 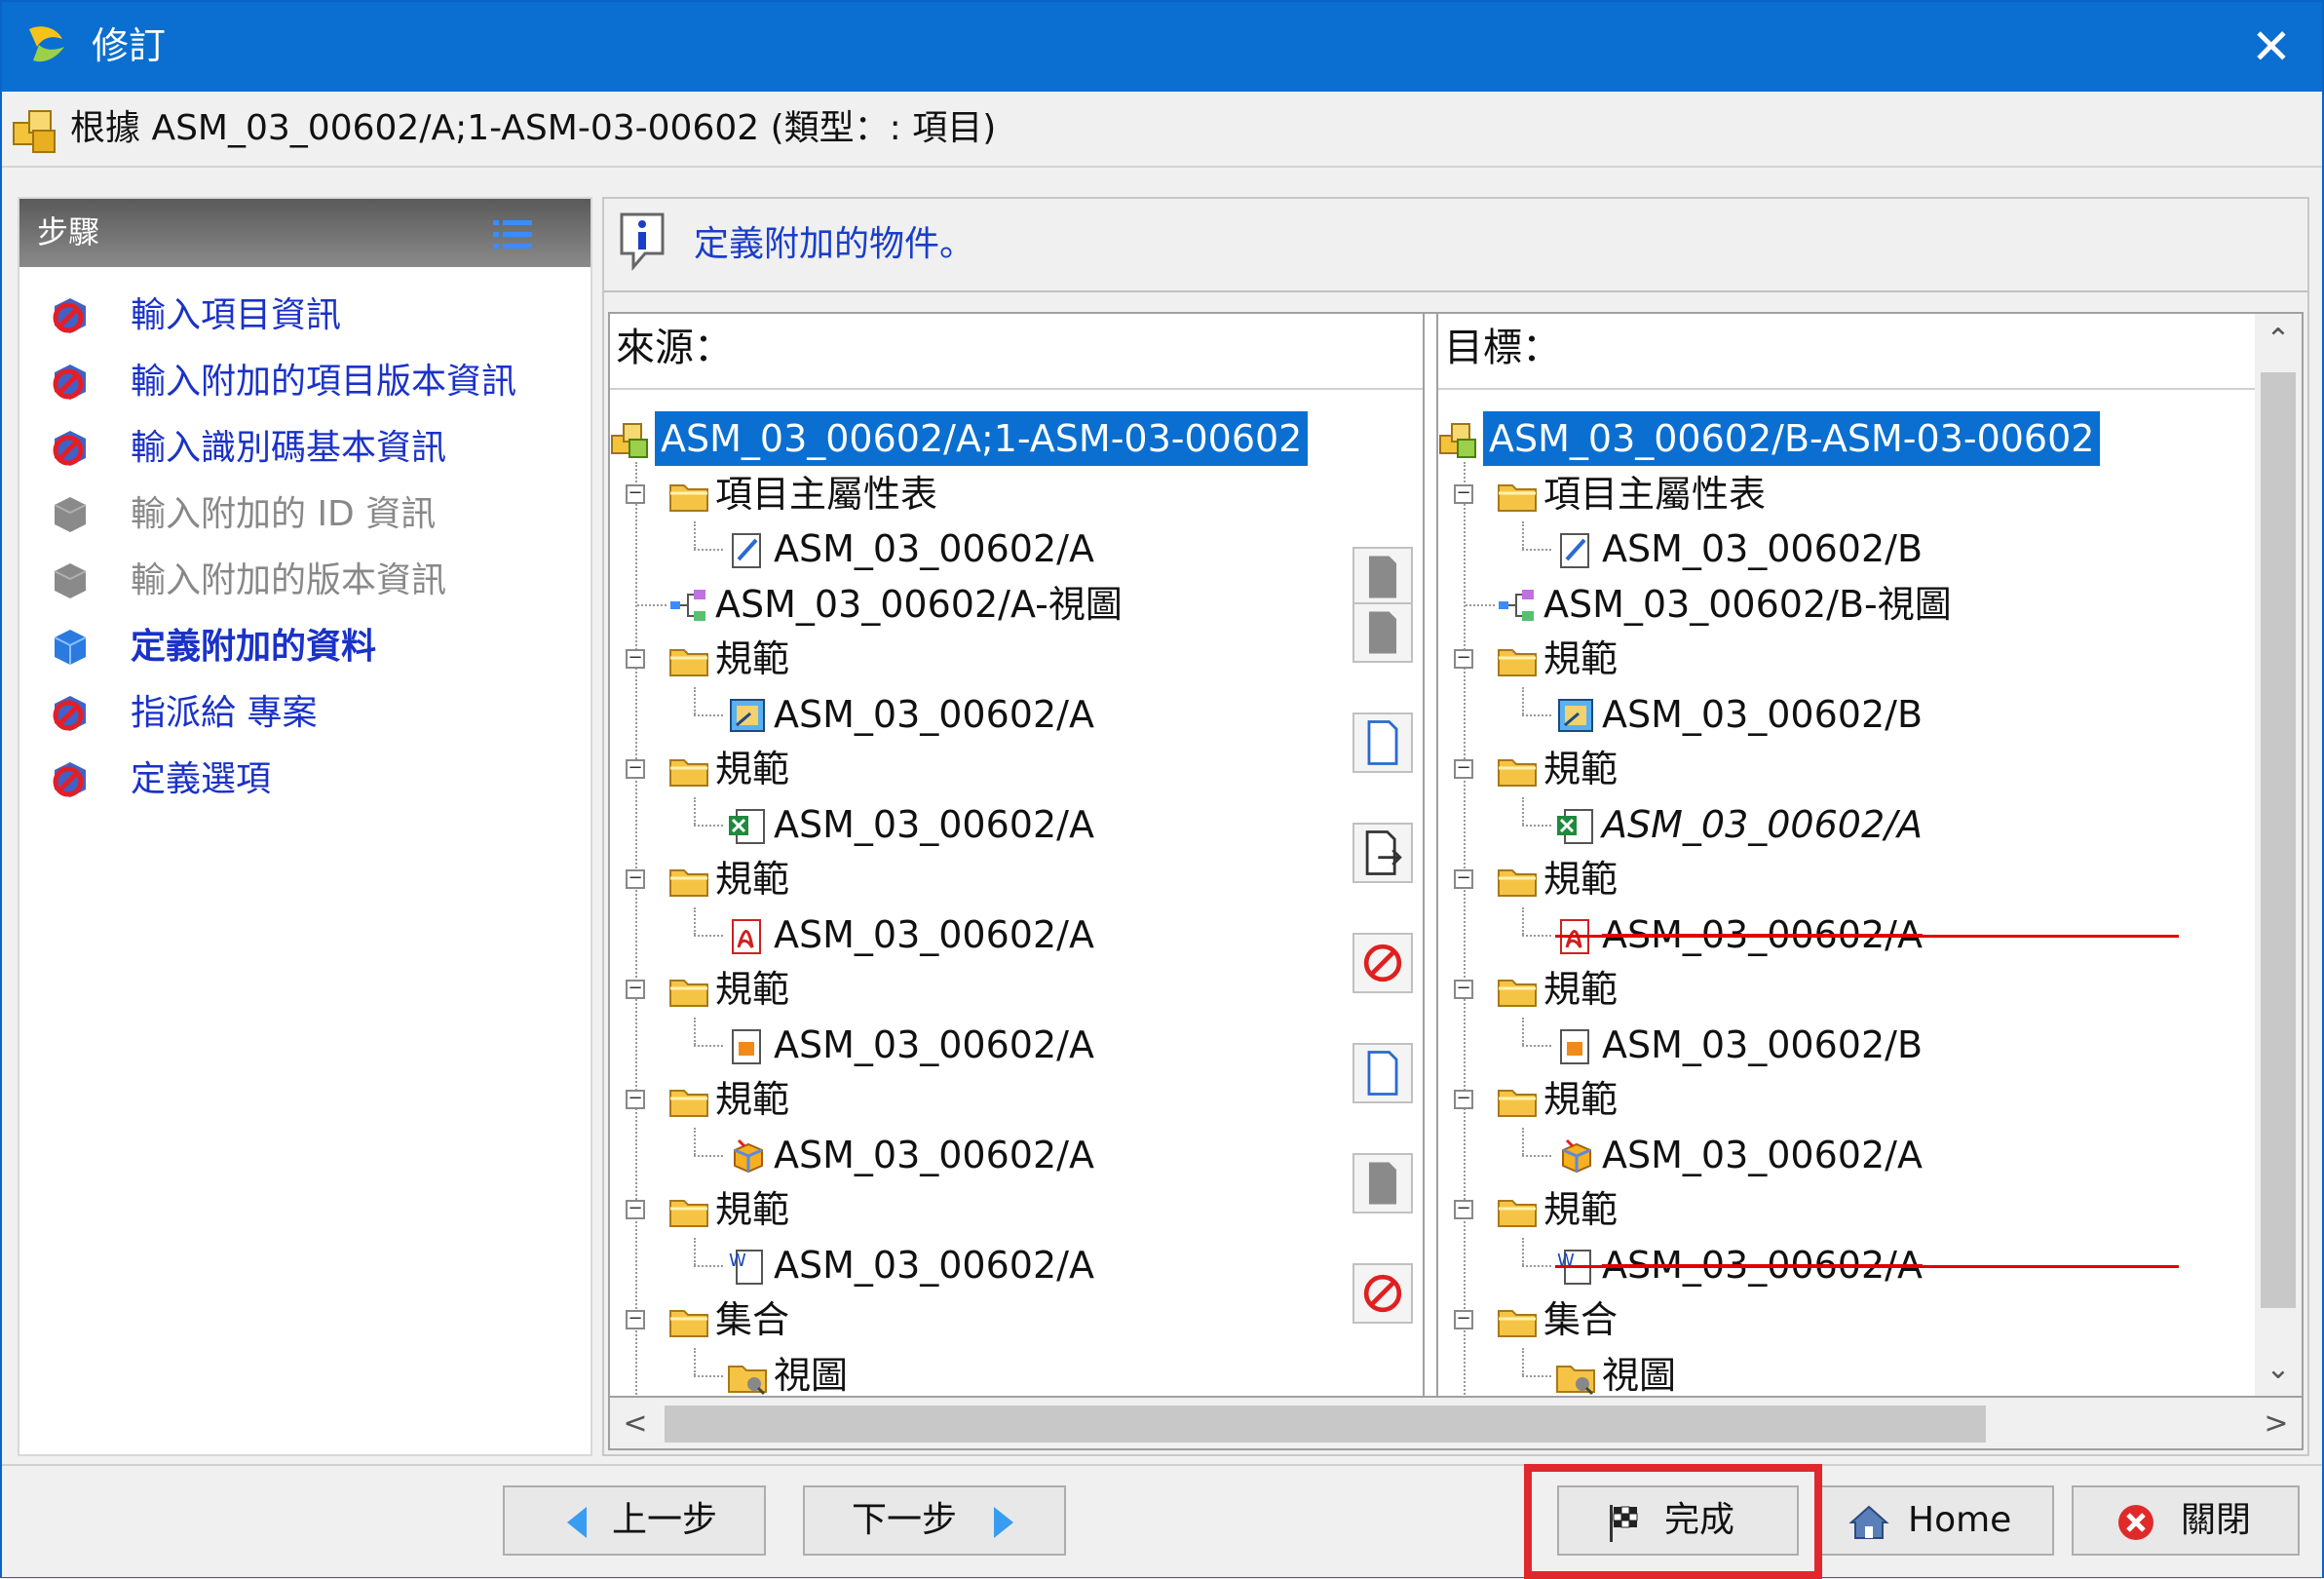 What do you see at coordinates (306, 382) in the screenshot?
I see `step-item: 輸入附加的項目版本資訊` at bounding box center [306, 382].